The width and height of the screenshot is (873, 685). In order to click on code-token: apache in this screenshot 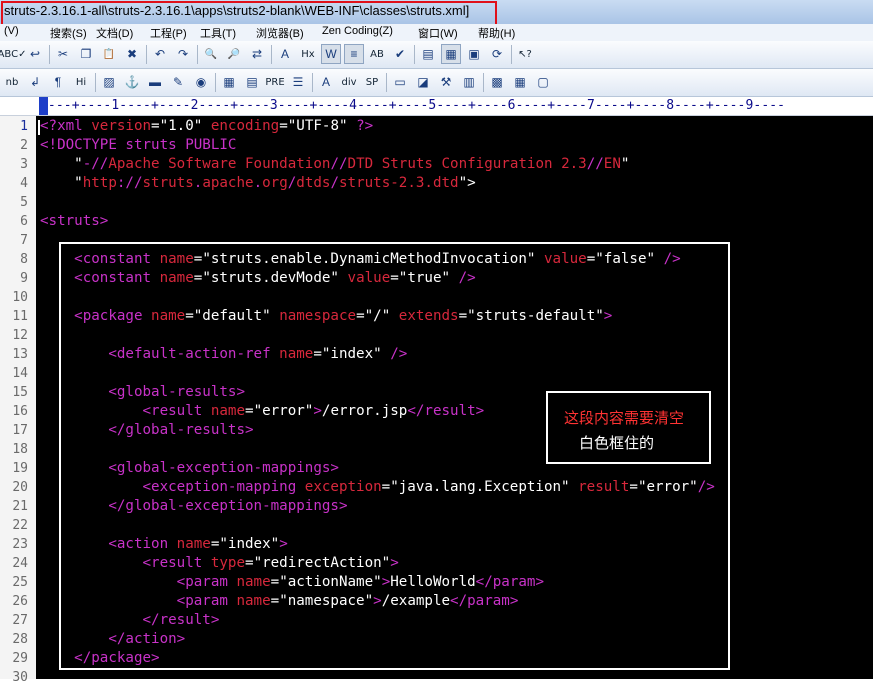, I will do `click(228, 183)`.